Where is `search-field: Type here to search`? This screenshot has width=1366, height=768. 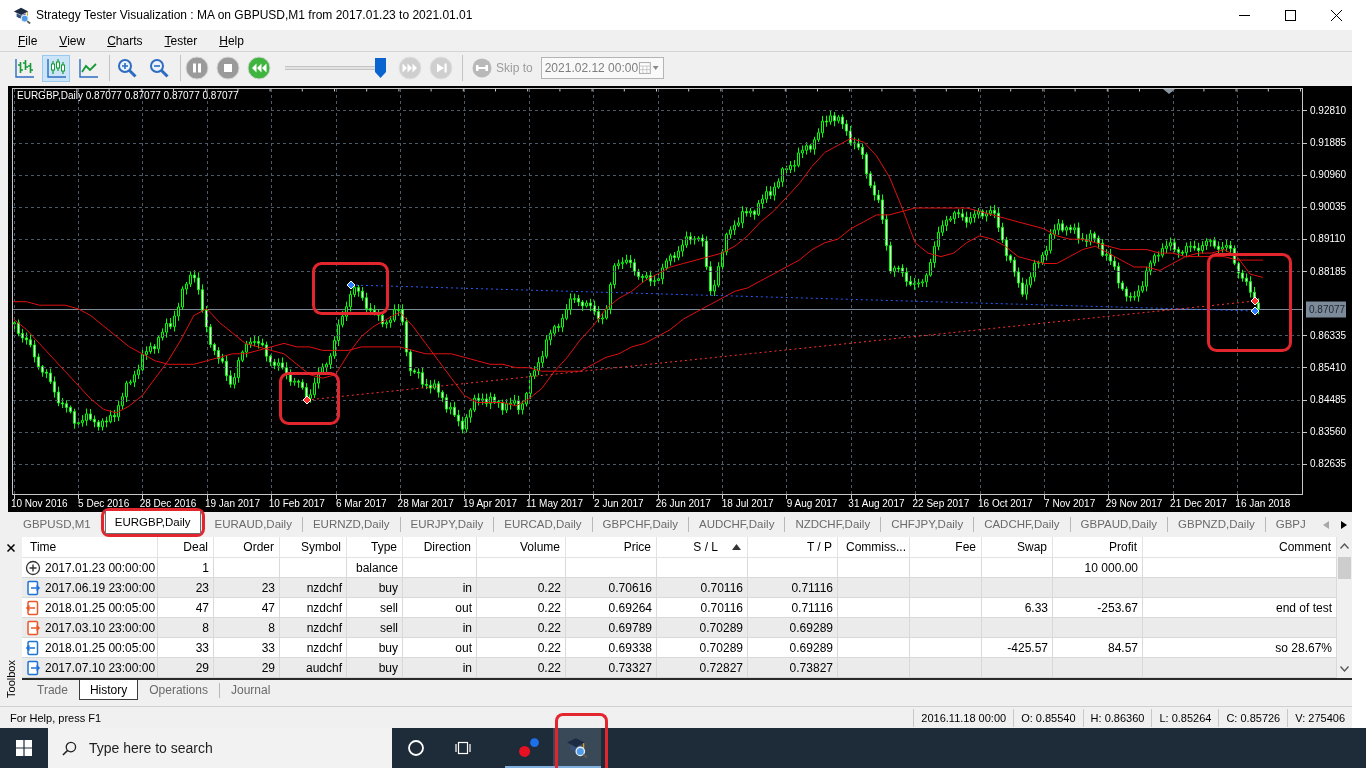
search-field: Type here to search is located at coordinates (209, 748).